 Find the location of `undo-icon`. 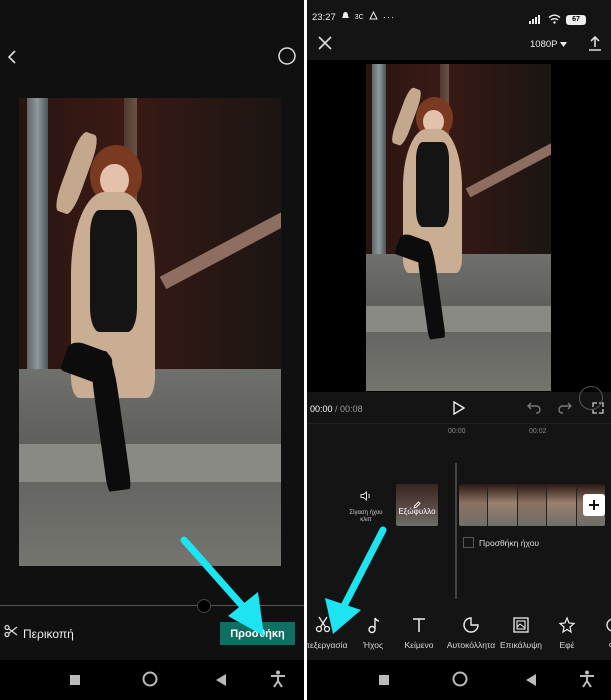

undo-icon is located at coordinates (534, 408).